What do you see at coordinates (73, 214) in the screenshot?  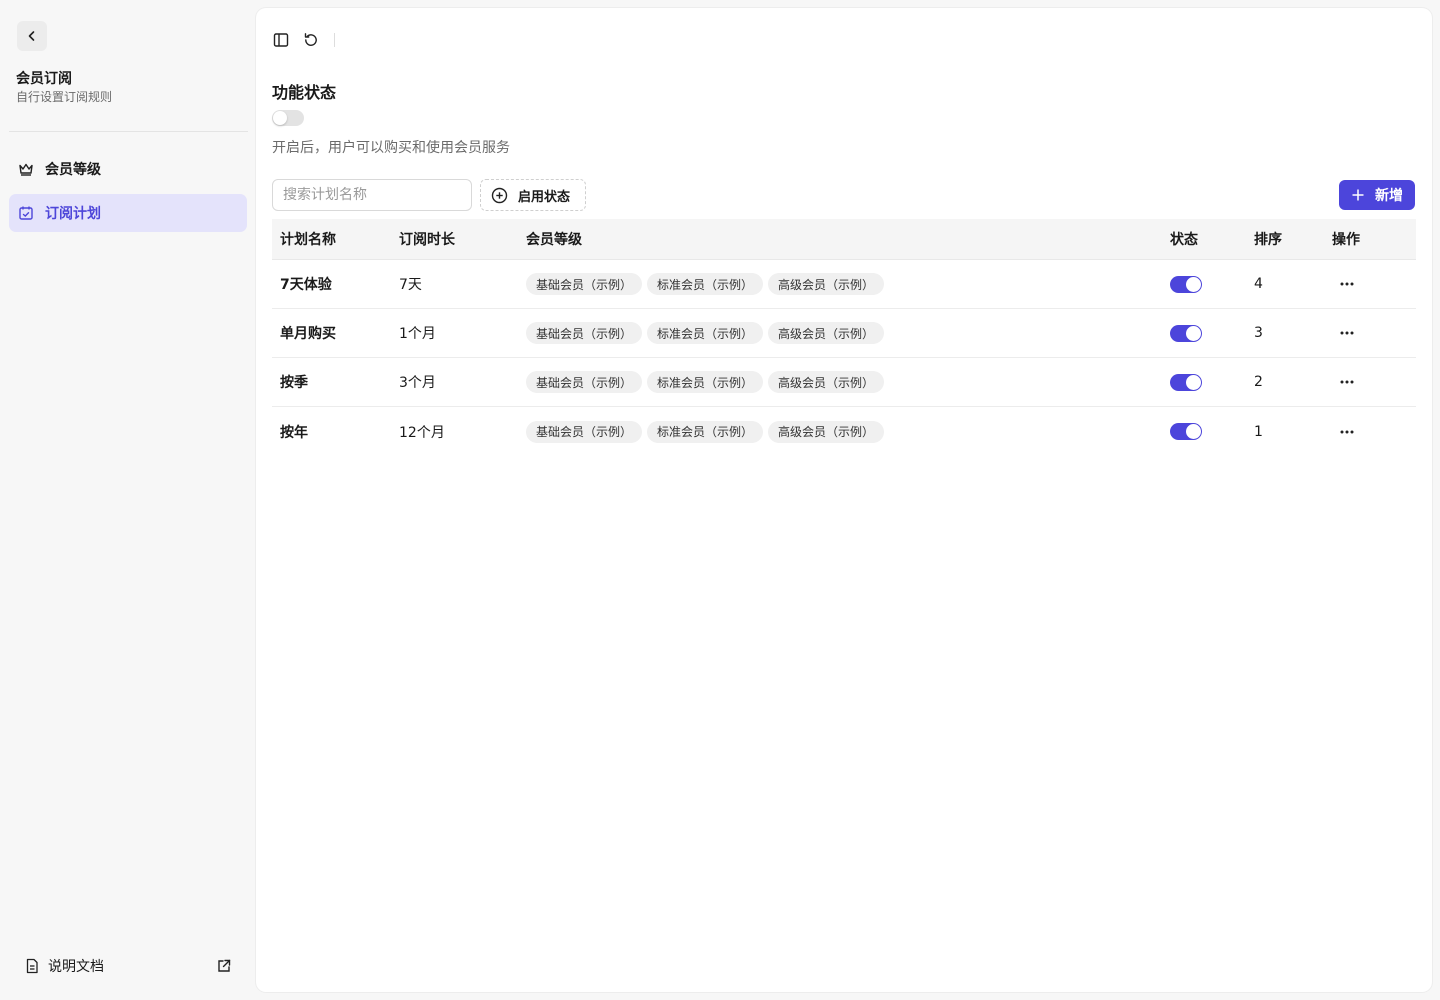 I see `sidebar-item-label: 订阅计划` at bounding box center [73, 214].